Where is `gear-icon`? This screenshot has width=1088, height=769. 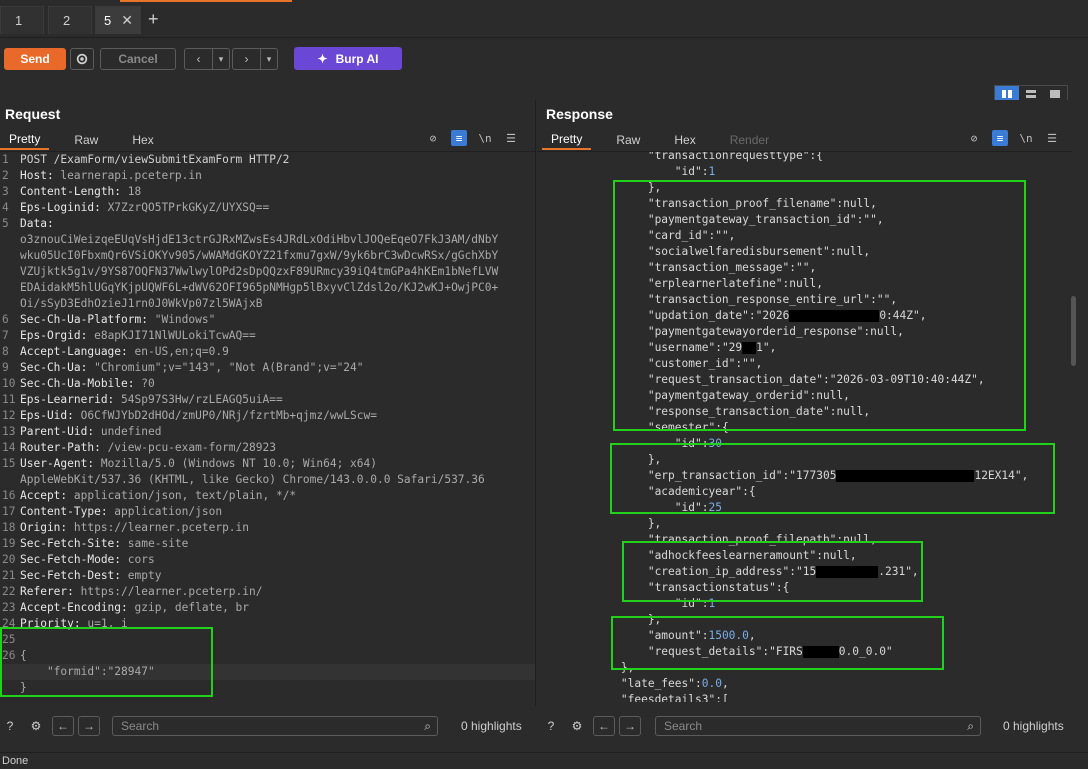
gear-icon is located at coordinates (82, 59).